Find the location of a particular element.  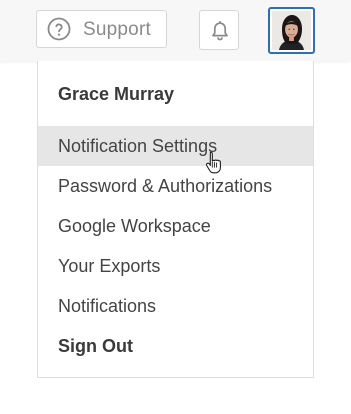

menu-item-notifications: Notifications is located at coordinates (175, 306).